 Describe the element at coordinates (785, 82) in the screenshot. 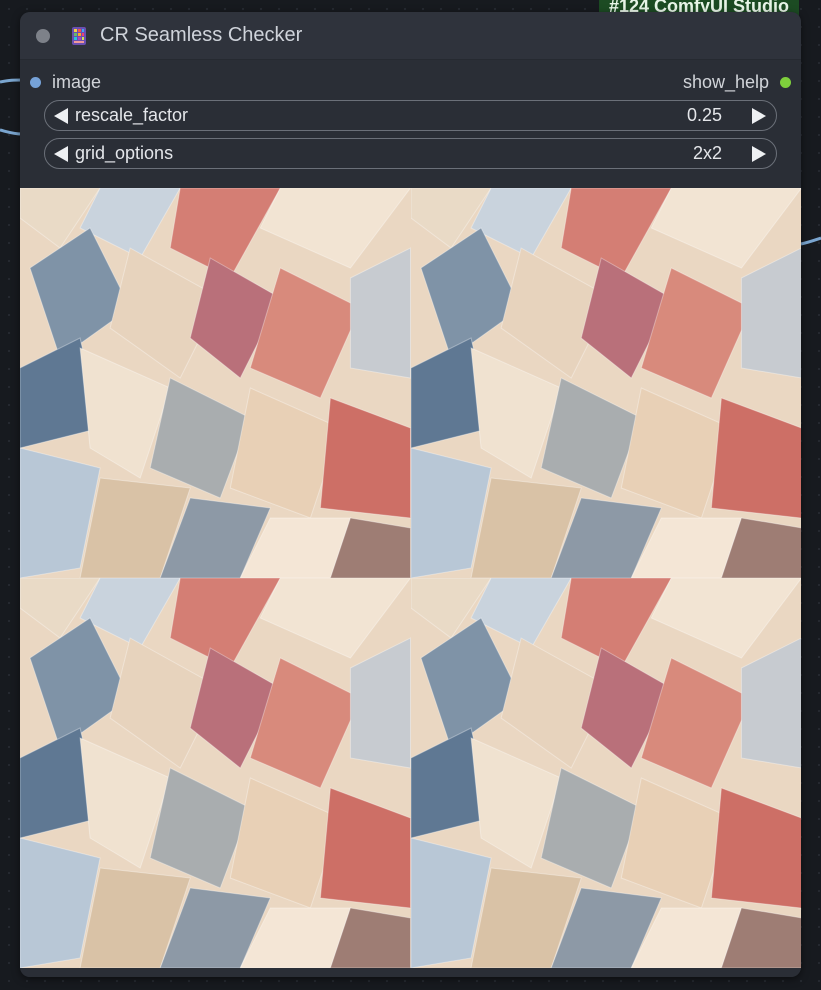

I see `output-connector-dot` at that location.